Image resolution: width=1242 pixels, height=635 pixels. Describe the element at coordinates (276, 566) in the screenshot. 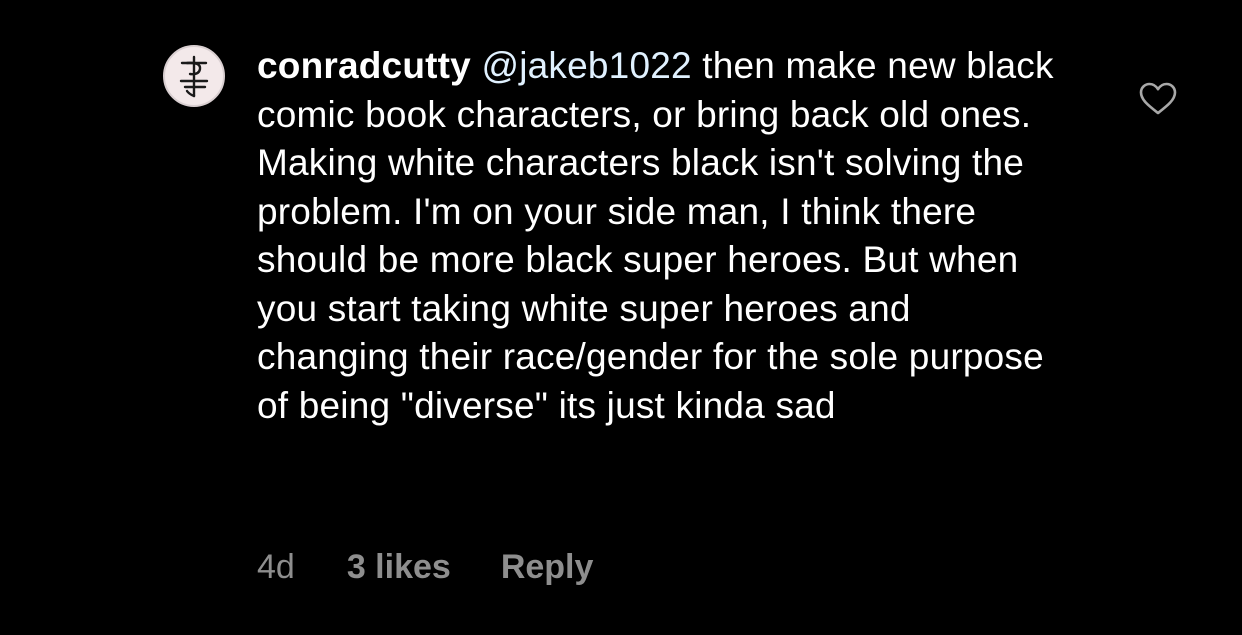

I see `comment-timestamp: 4d` at that location.